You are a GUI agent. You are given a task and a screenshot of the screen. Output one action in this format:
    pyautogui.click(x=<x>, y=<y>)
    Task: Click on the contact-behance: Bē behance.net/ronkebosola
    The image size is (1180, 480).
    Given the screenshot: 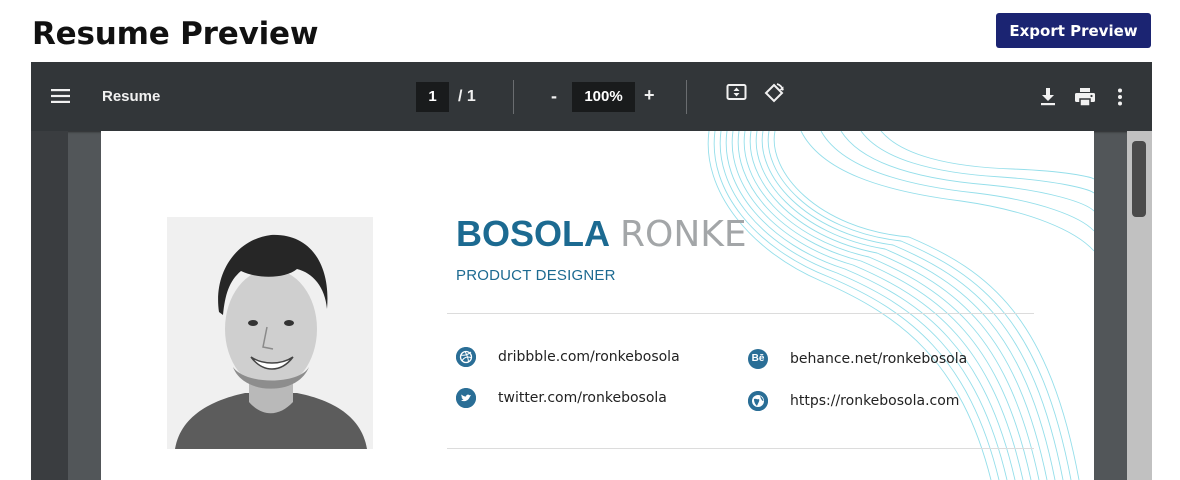 What is the action you would take?
    pyautogui.click(x=857, y=359)
    